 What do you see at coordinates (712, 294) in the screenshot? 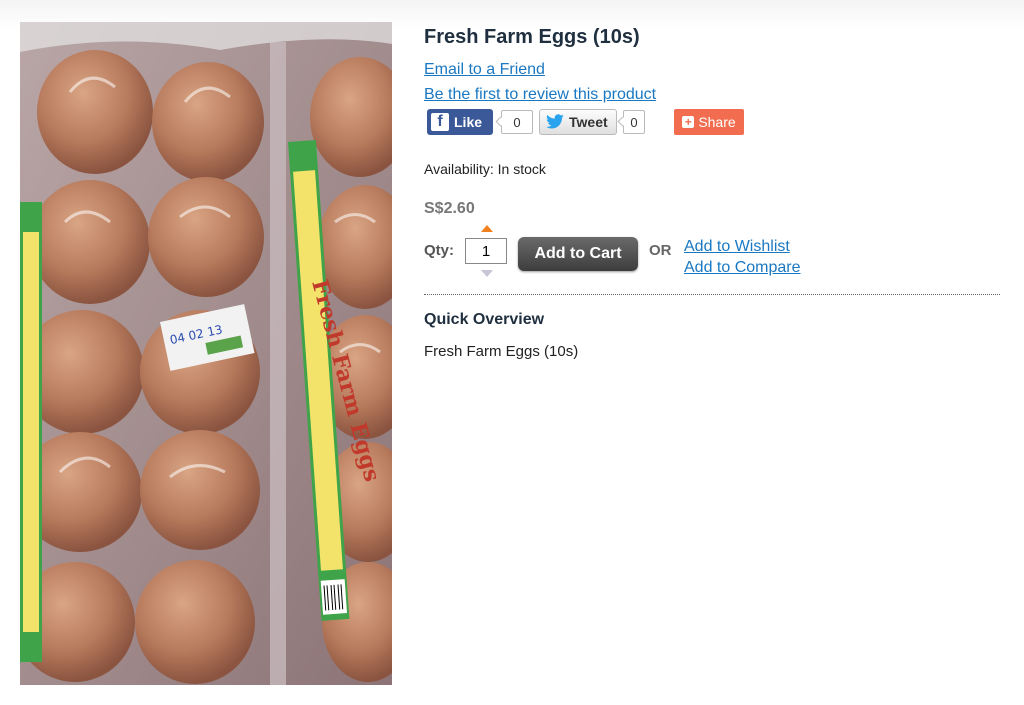
I see `section-divider` at bounding box center [712, 294].